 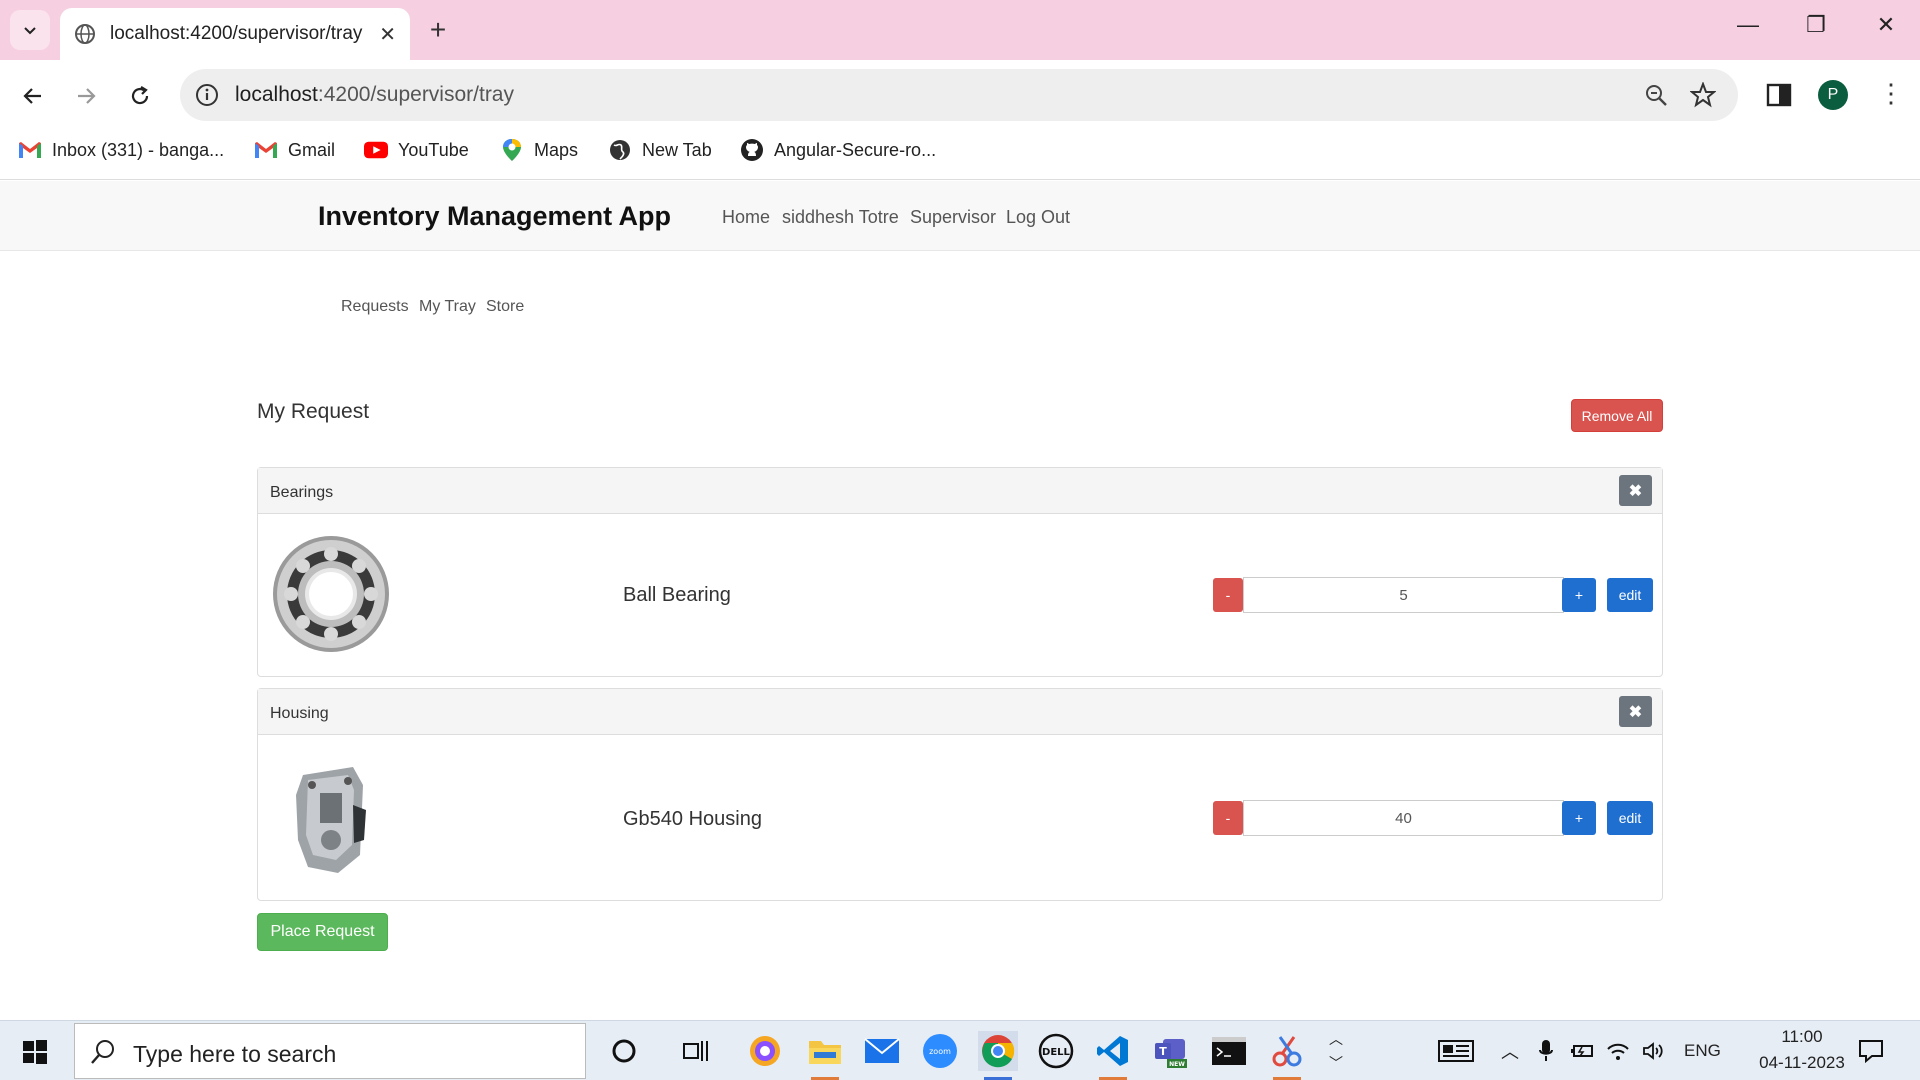 I want to click on back-arrow-icon, so click(x=32, y=96).